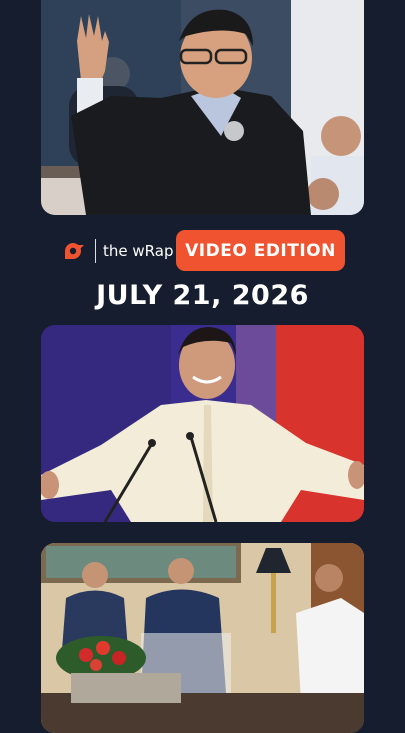 The height and width of the screenshot is (733, 405). I want to click on edition-date: JULY 21, 2026, so click(202, 295).